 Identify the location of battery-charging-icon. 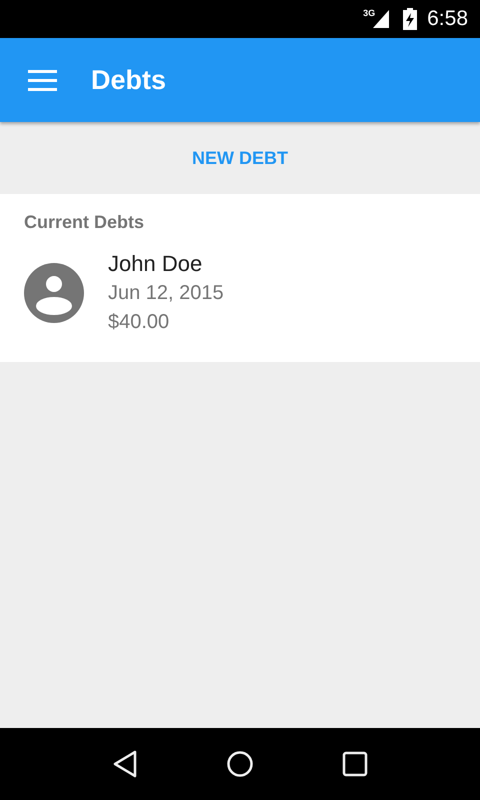
(410, 19).